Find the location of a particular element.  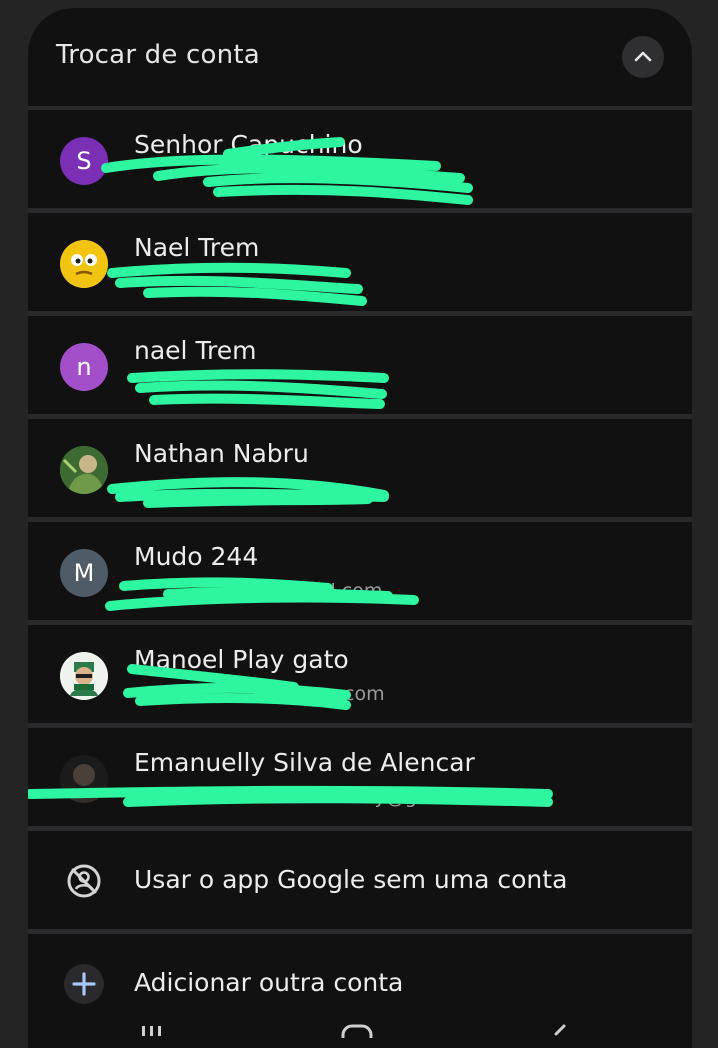

account-name: Senhor Capuchino is located at coordinates (248, 144).